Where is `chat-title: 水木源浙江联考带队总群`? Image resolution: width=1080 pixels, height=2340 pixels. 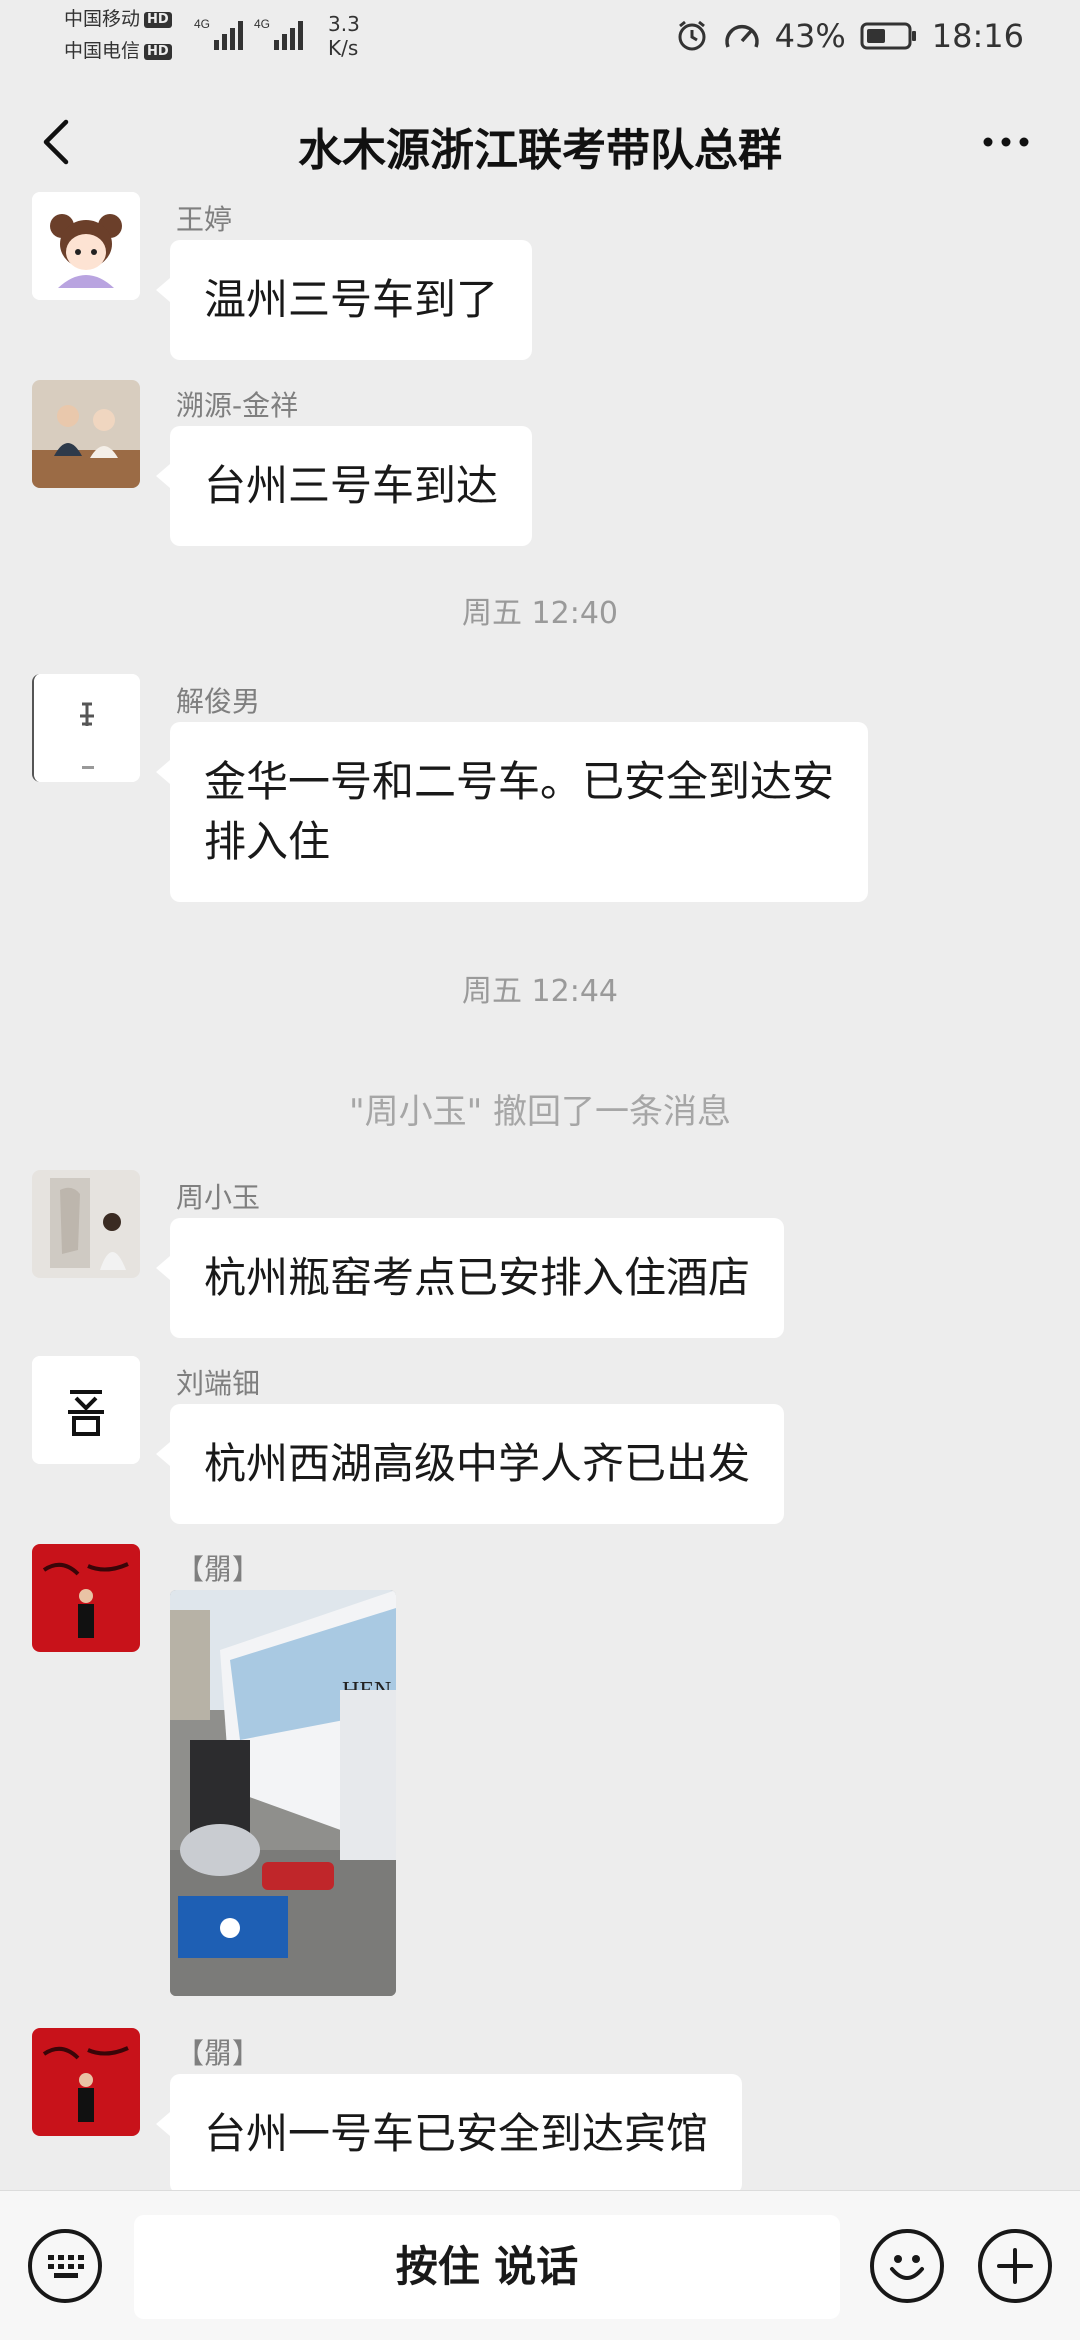 chat-title: 水木源浙江联考带队总群 is located at coordinates (540, 150).